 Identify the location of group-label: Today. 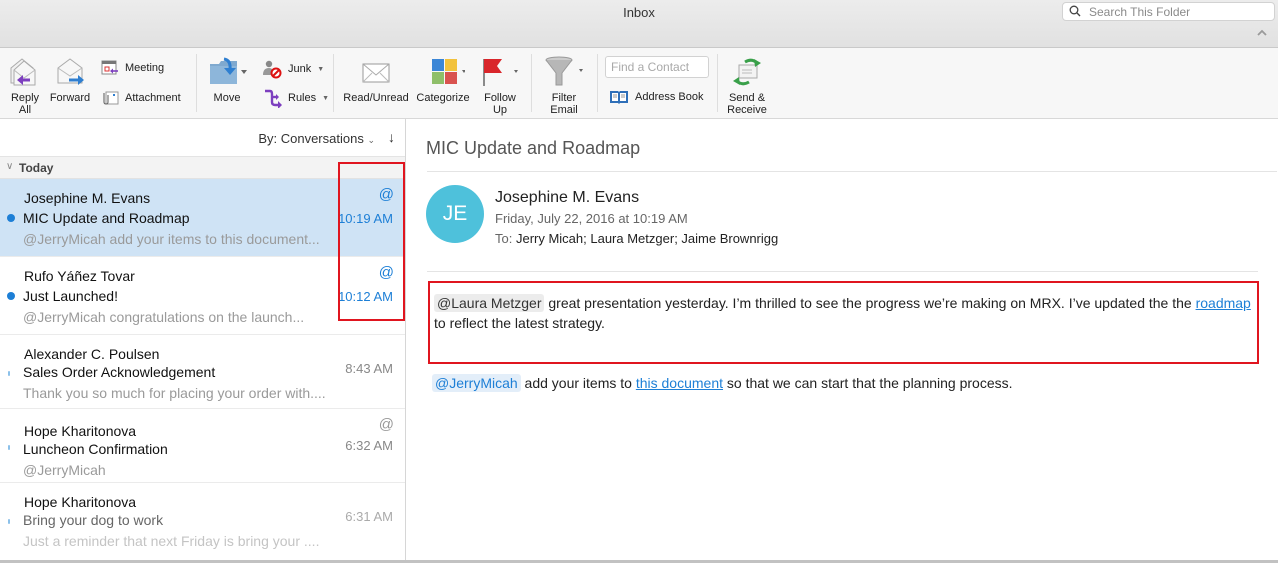
(36, 168).